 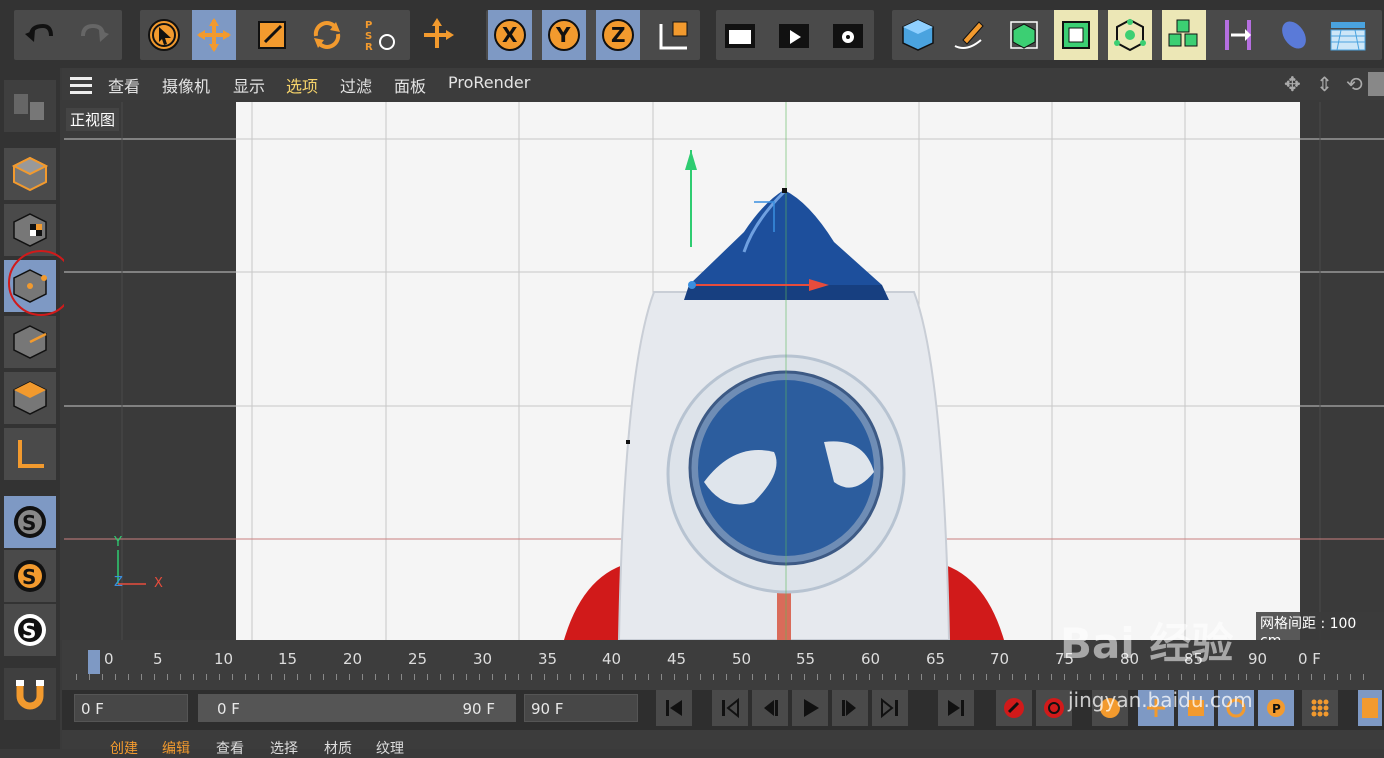 What do you see at coordinates (214, 35) in the screenshot?
I see `move-tool-icon` at bounding box center [214, 35].